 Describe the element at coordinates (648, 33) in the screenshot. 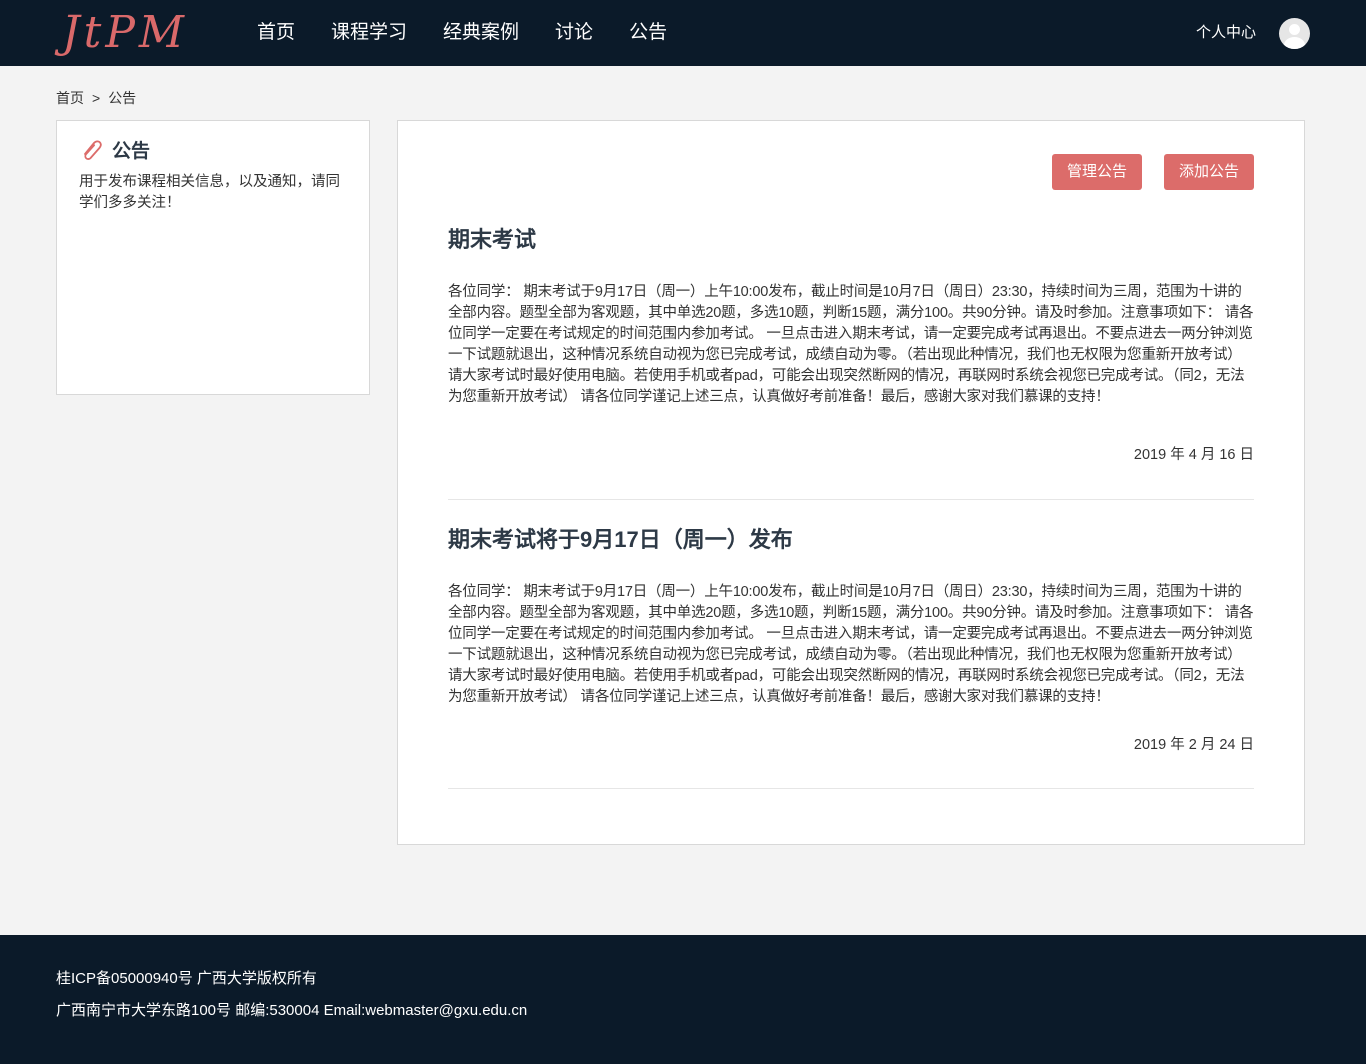

I see `nav-item-announcements: 公告` at that location.